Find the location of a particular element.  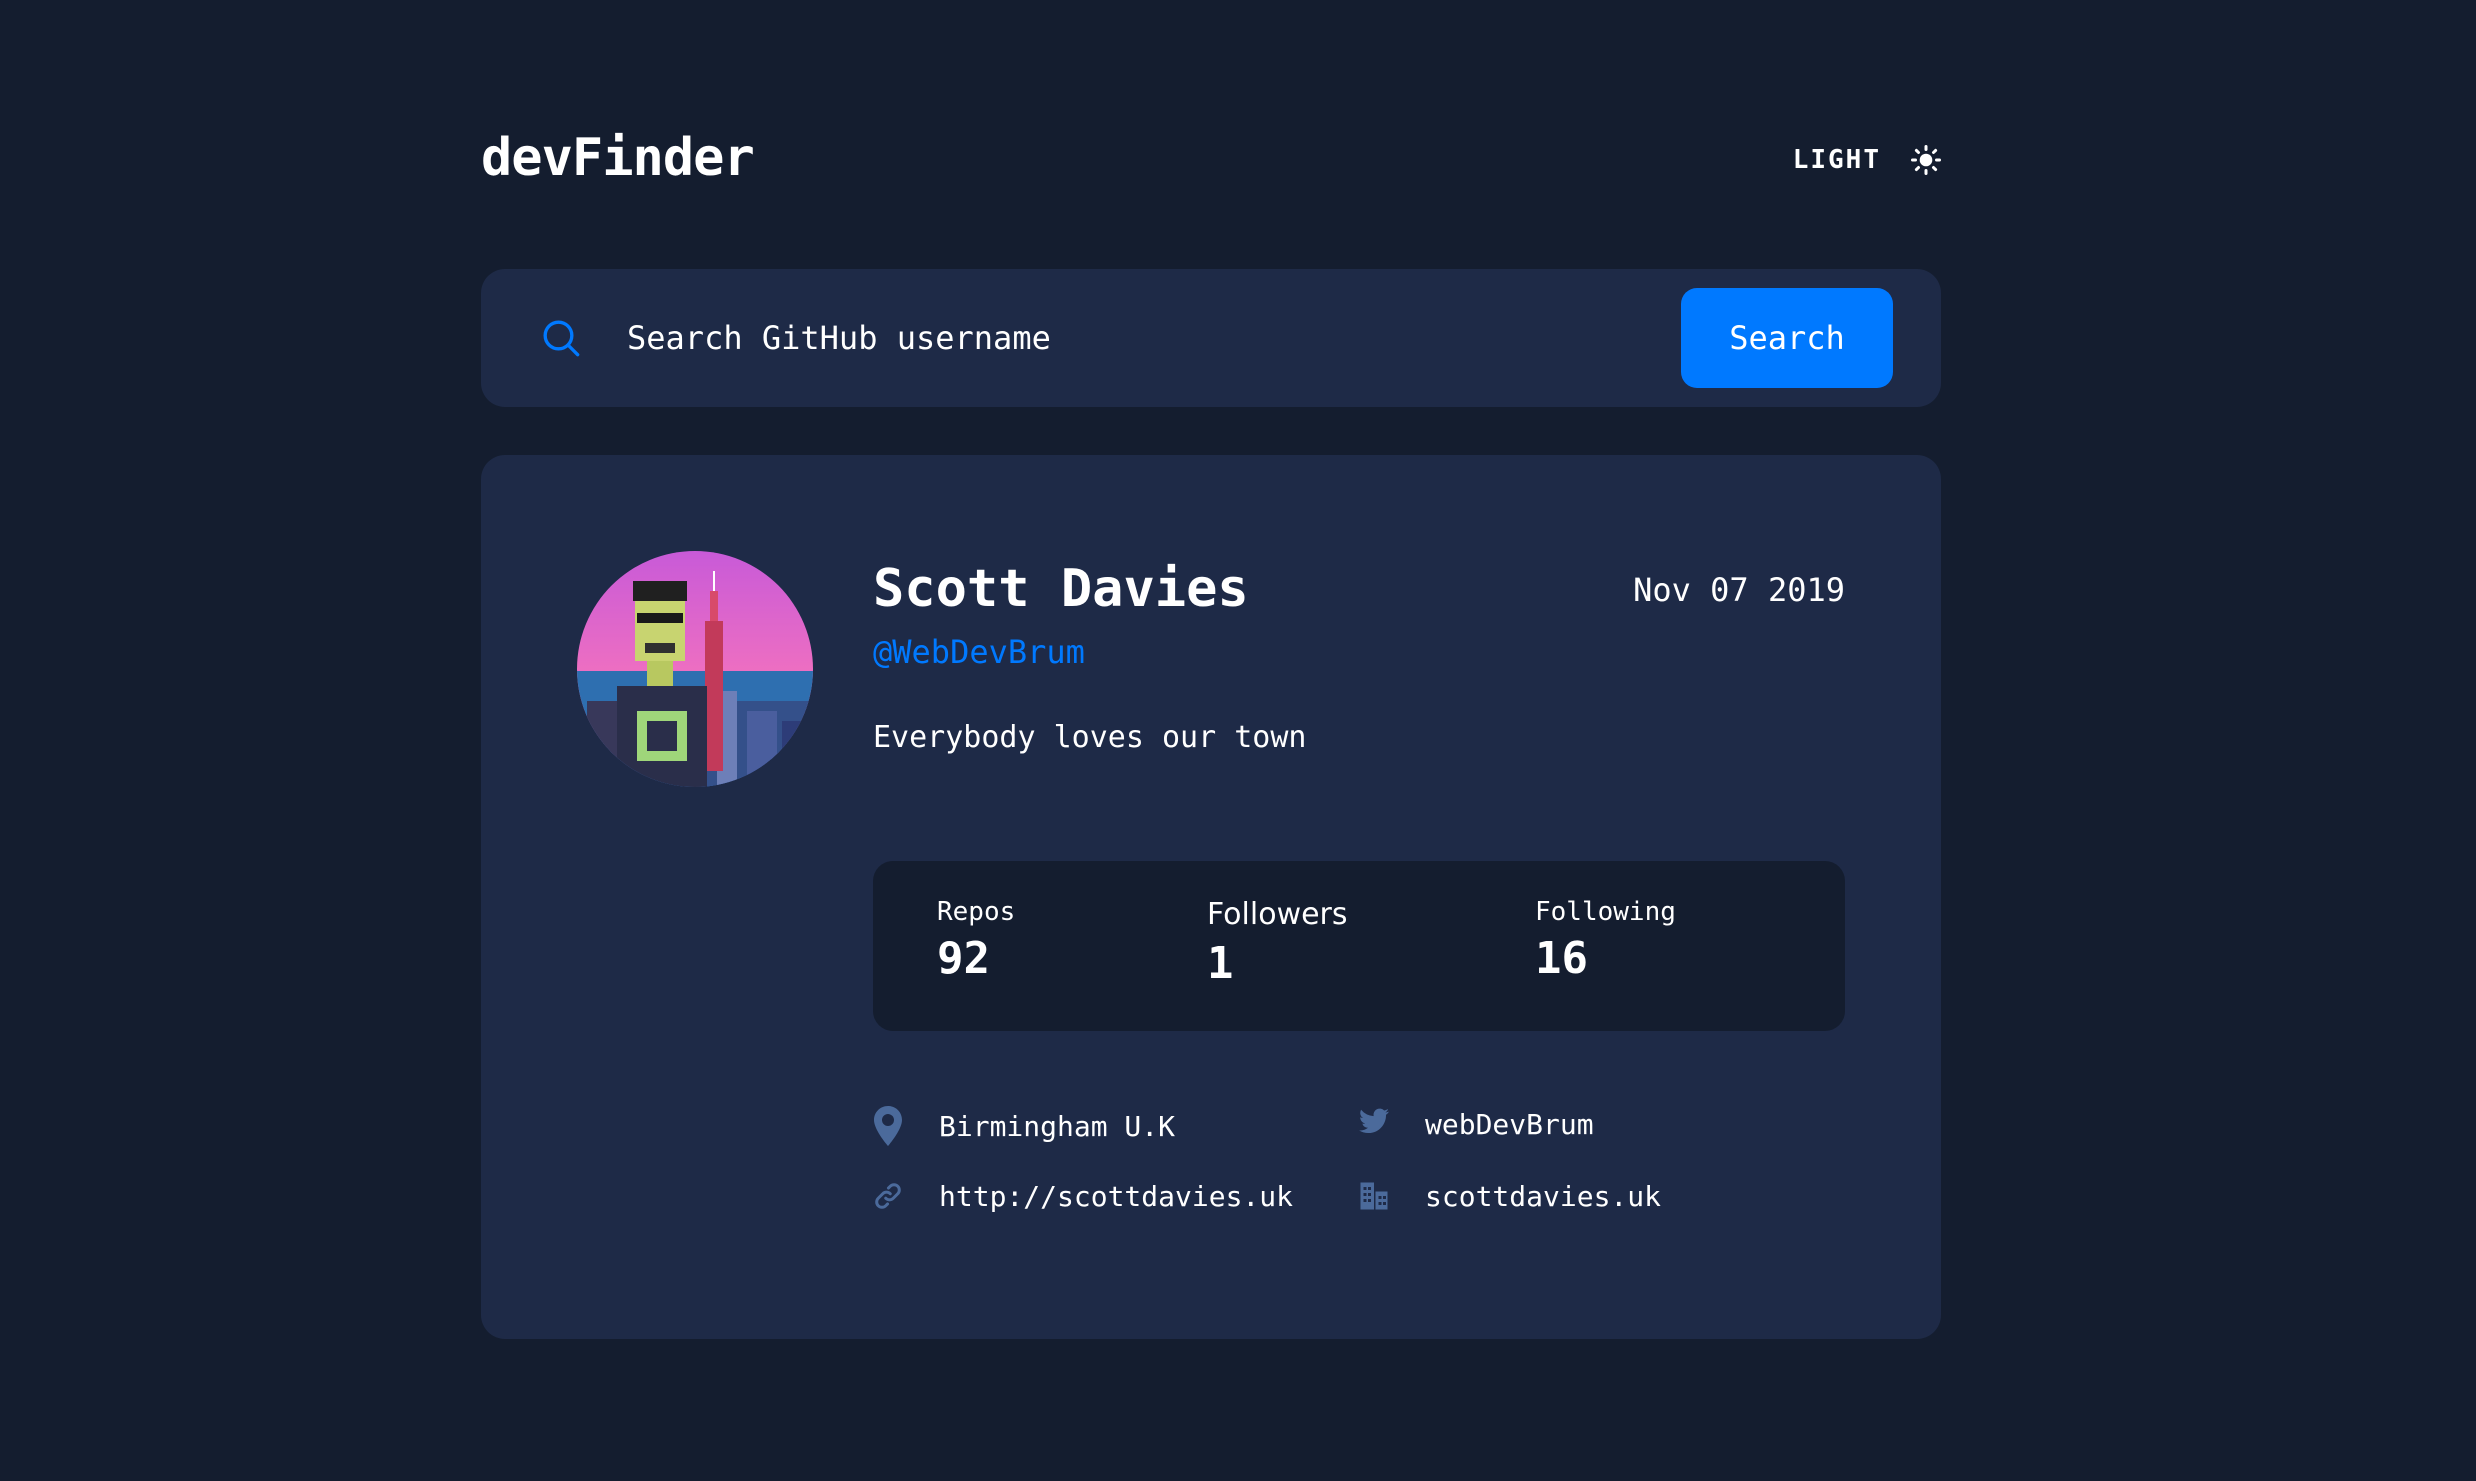

twitter-item: webDevBrum is located at coordinates (1476, 1120).